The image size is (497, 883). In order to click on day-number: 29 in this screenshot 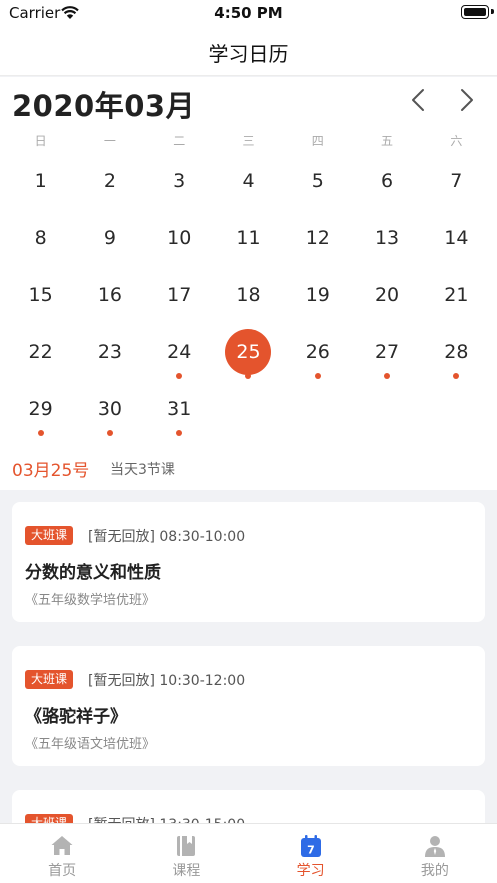, I will do `click(40, 409)`.